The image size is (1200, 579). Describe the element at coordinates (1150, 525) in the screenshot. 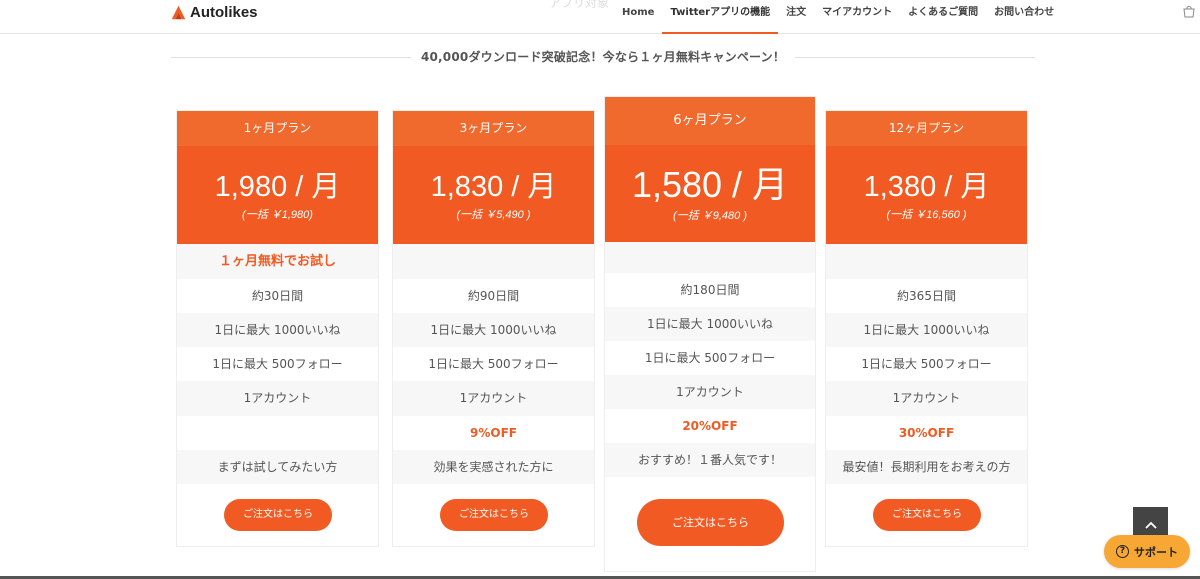

I see `chevron-up-icon` at that location.